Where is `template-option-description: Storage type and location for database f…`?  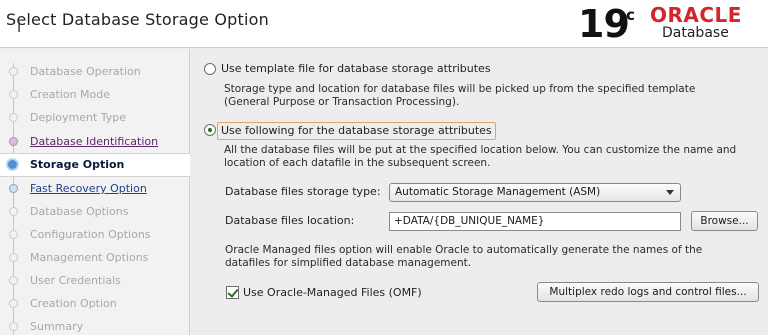
template-option-description: Storage type and location for database f… is located at coordinates (460, 95).